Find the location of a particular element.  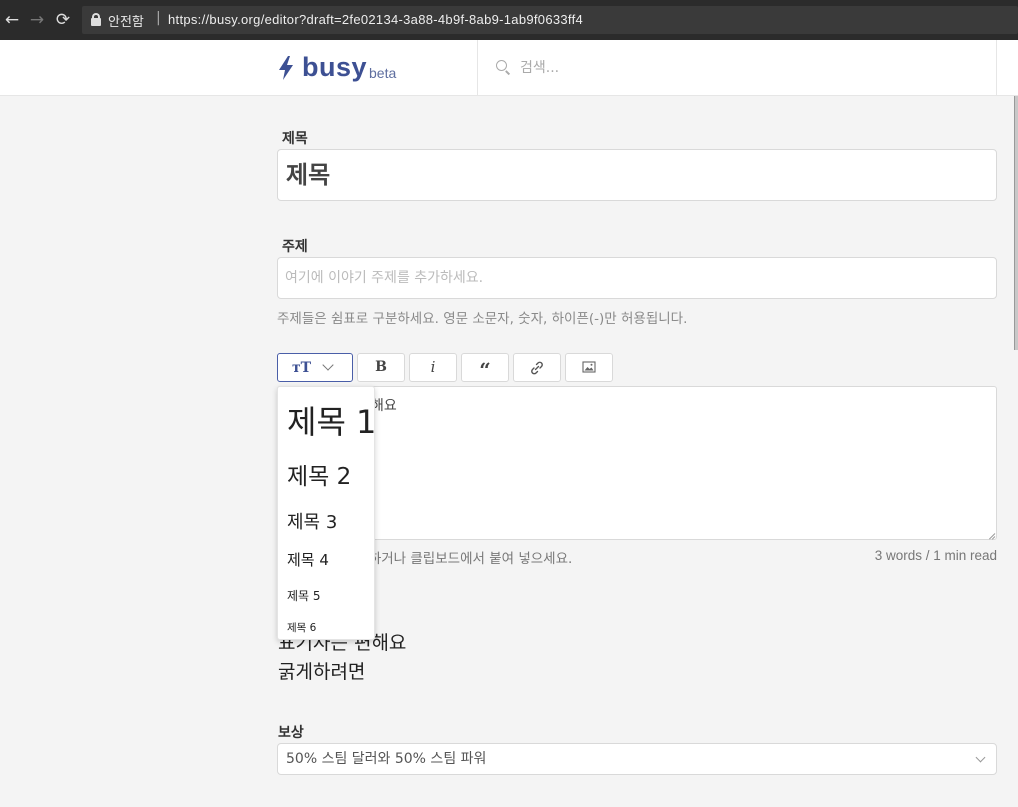

bold-button: B is located at coordinates (381, 367).